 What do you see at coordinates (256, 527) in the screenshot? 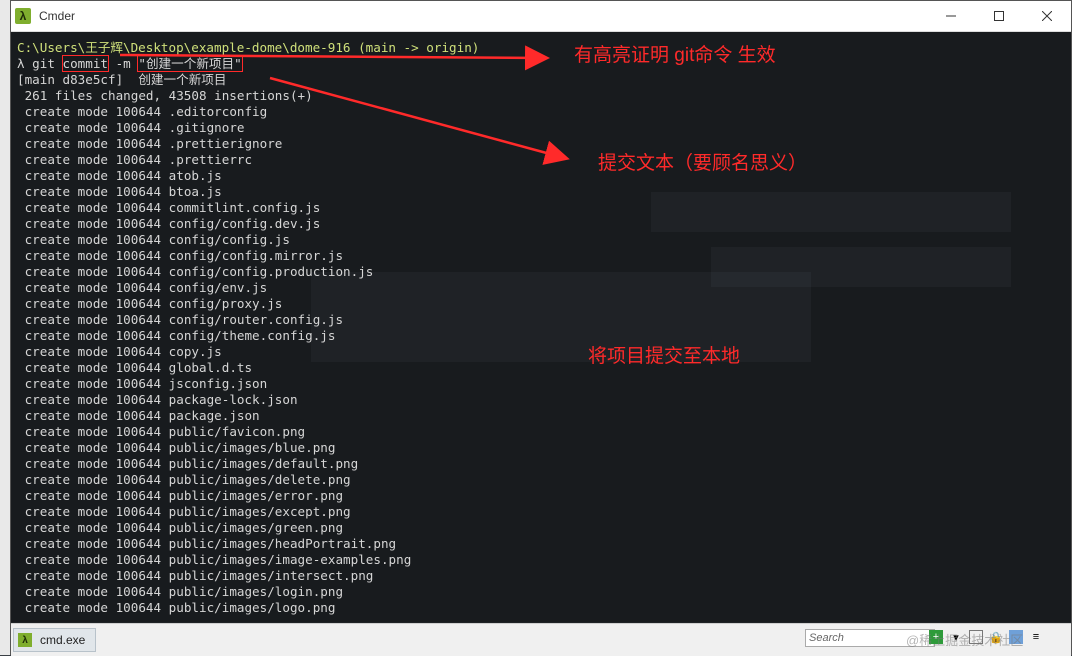
I see `file-path: public/images/green.png` at bounding box center [256, 527].